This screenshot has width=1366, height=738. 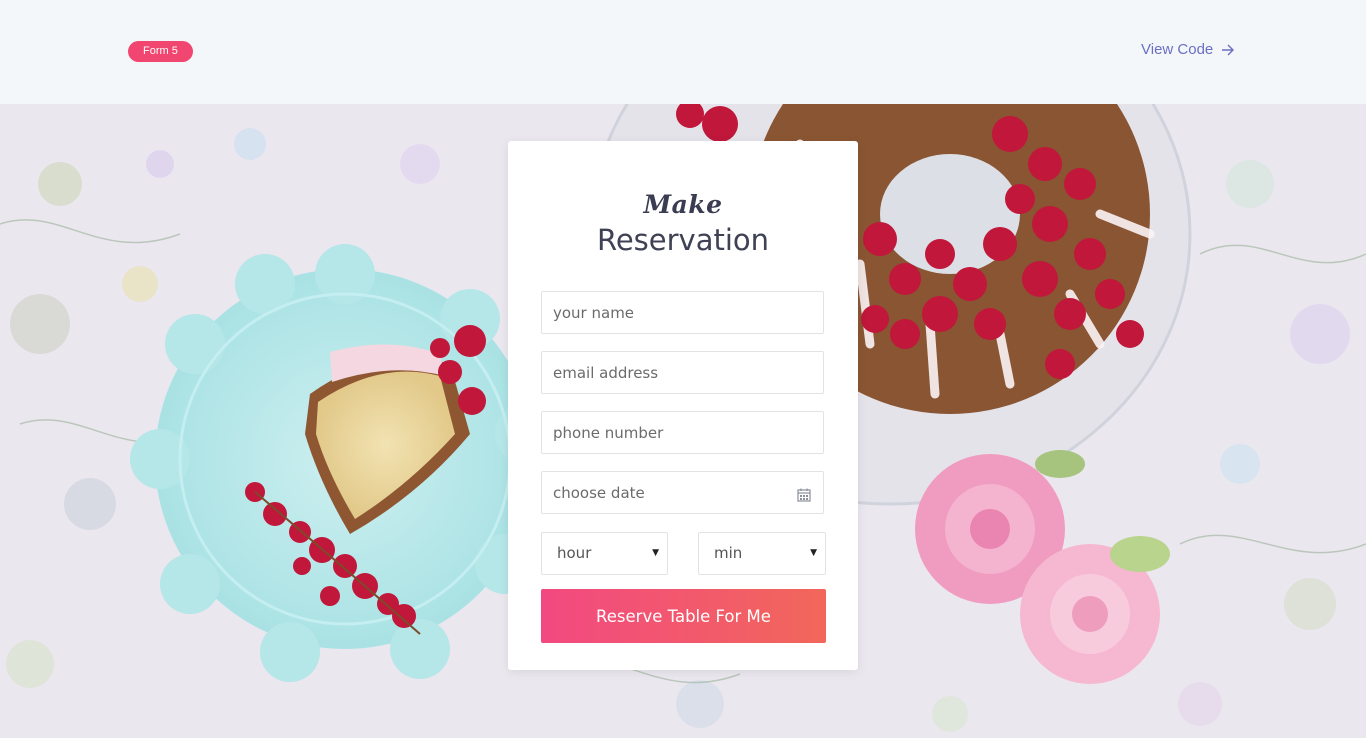 What do you see at coordinates (683, 240) in the screenshot?
I see `page-title: Reservation` at bounding box center [683, 240].